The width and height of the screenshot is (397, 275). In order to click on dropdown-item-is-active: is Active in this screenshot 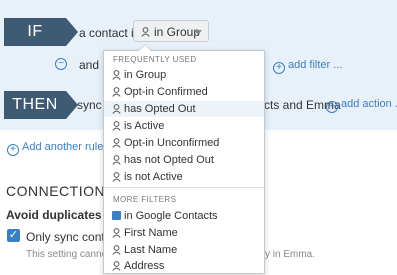, I will do `click(184, 126)`.